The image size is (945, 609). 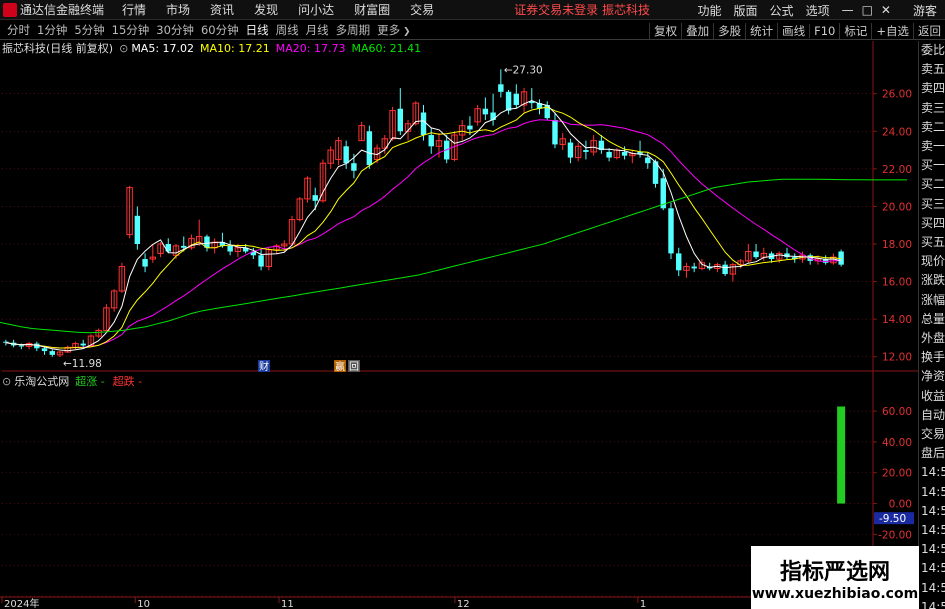 I want to click on ind-tick-label: 20.00, so click(x=897, y=474).